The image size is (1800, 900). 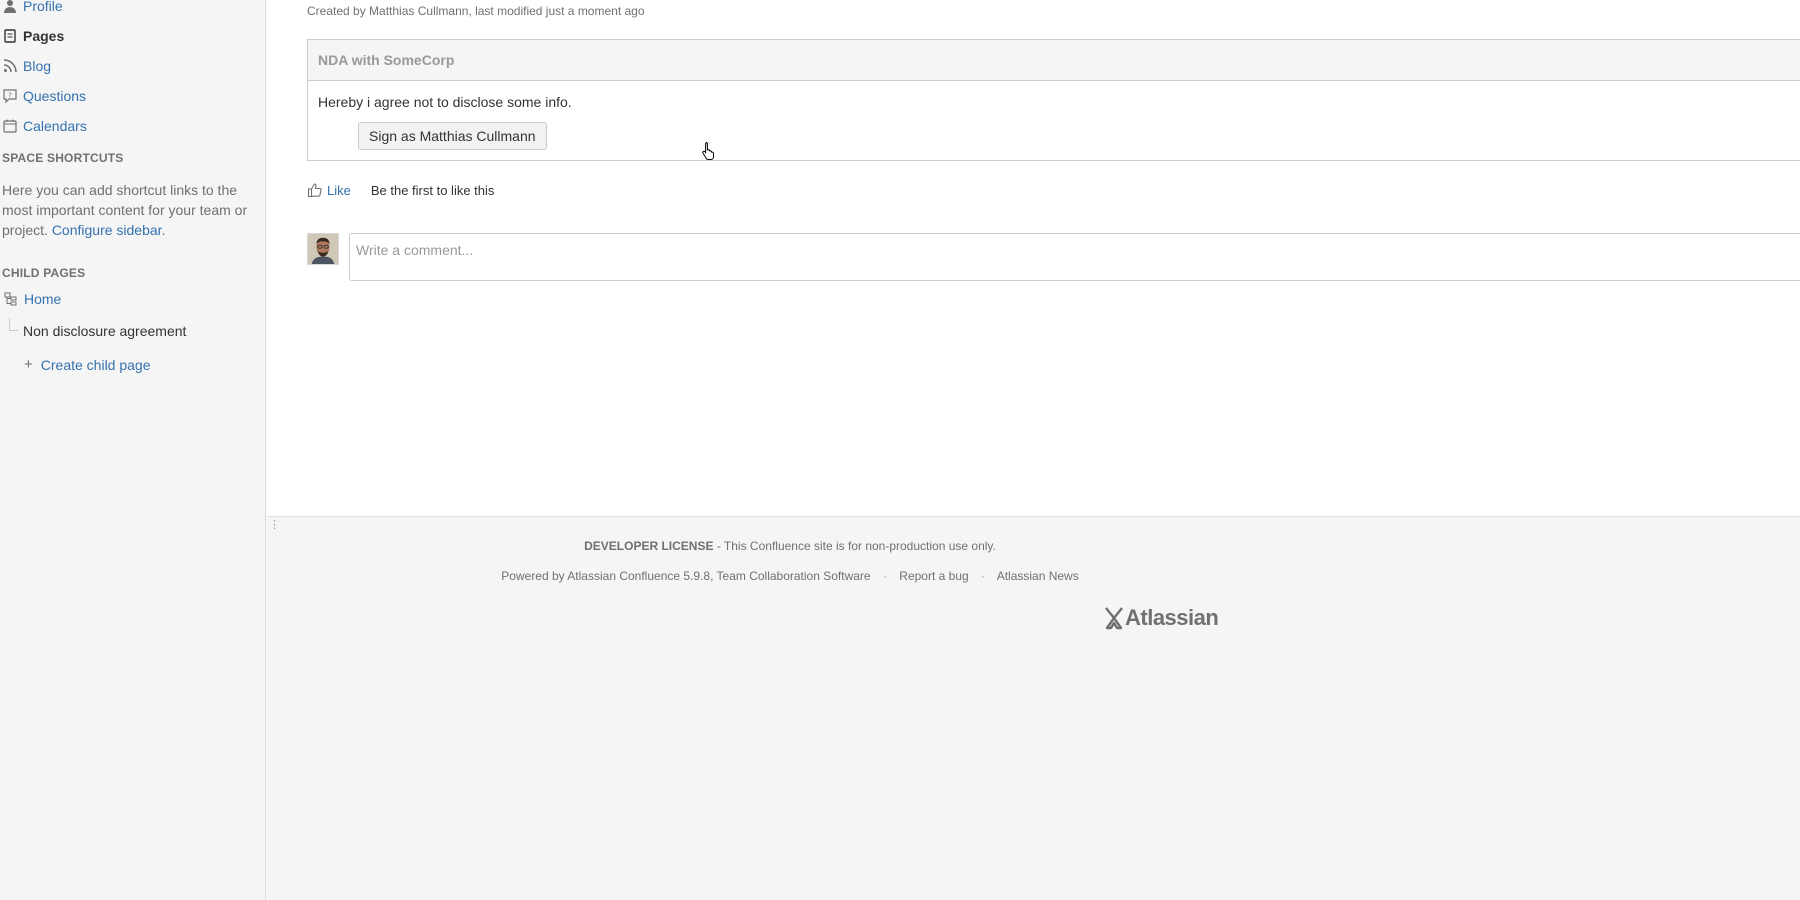 I want to click on sidebar-item-blog: Blog, so click(x=26, y=66).